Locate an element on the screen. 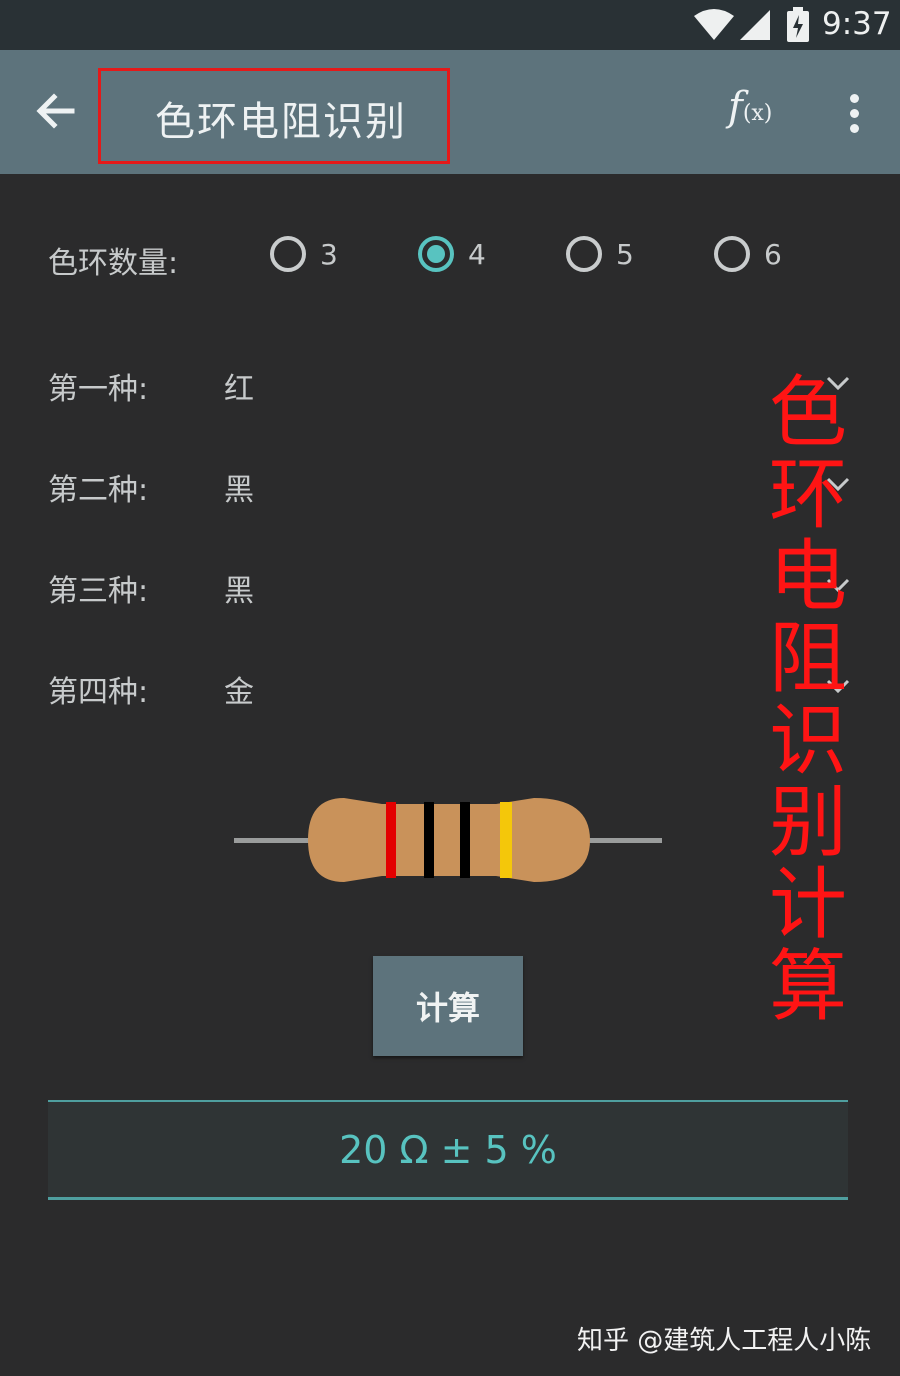 Image resolution: width=900 pixels, height=1376 pixels. radio-ring-4: 4 is located at coordinates (452, 254).